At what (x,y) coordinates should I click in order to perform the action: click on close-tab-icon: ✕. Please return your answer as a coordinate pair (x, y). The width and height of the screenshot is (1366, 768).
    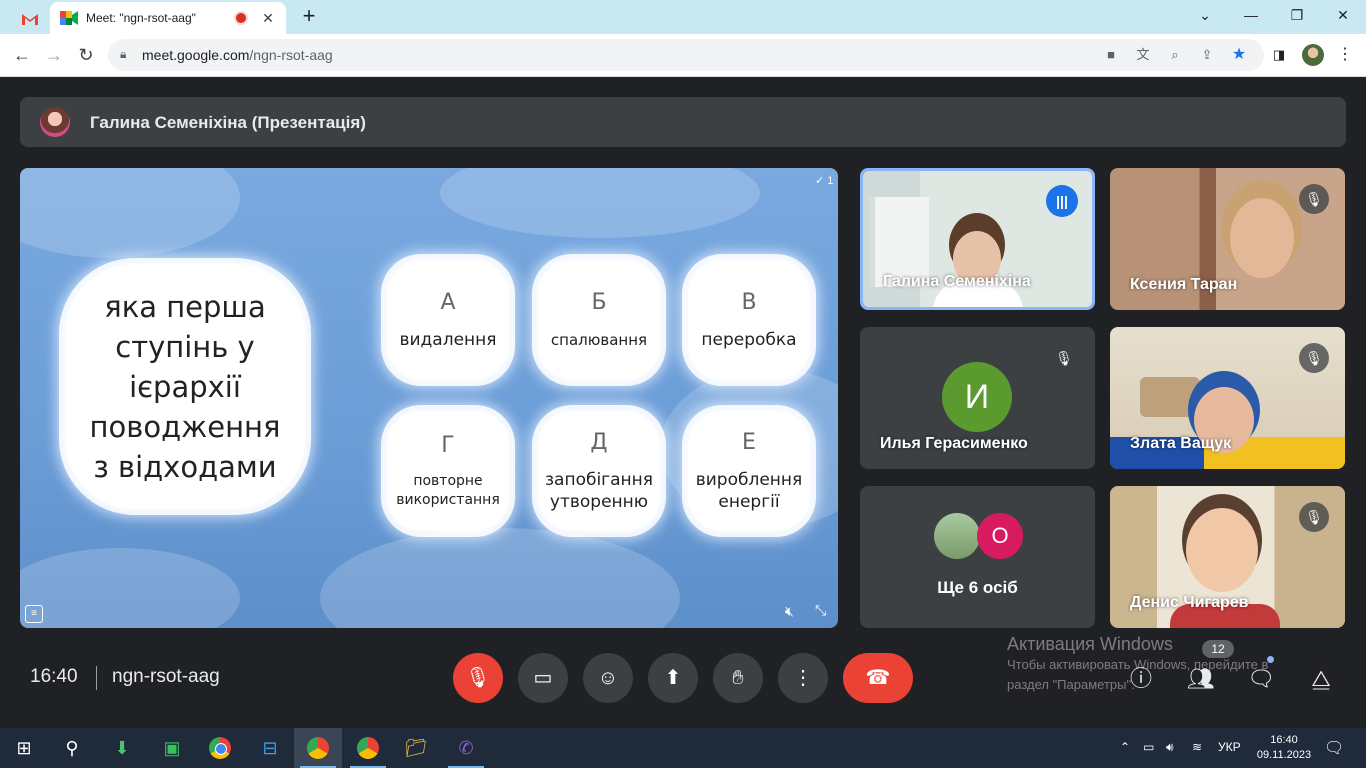
    Looking at the image, I should click on (268, 18).